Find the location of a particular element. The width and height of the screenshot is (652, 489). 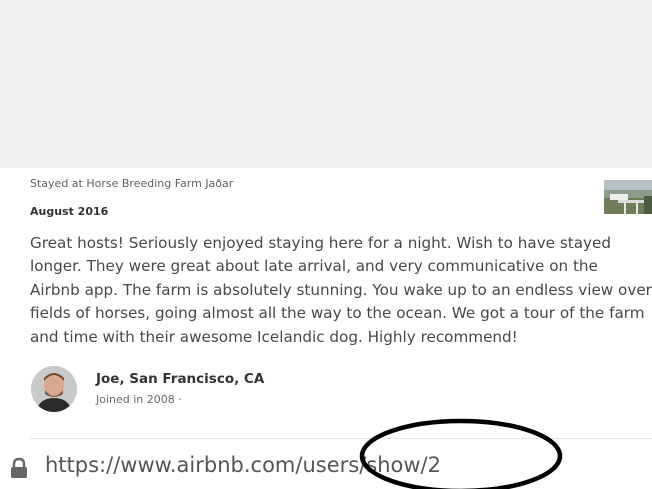

listing-thumbnail is located at coordinates (628, 197).